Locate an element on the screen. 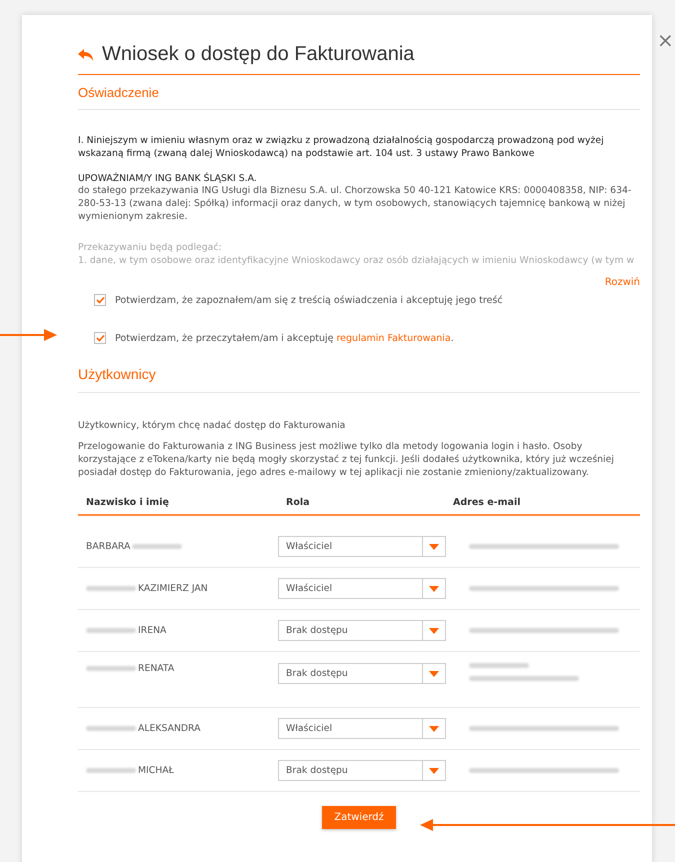  collapsed-text-line: 1. dane, w tym osobowe oraz identyfikacyjne Wnioskodawcy oraz osób działających w imieniu Wnioskodawcy (w tym w is located at coordinates (357, 260).